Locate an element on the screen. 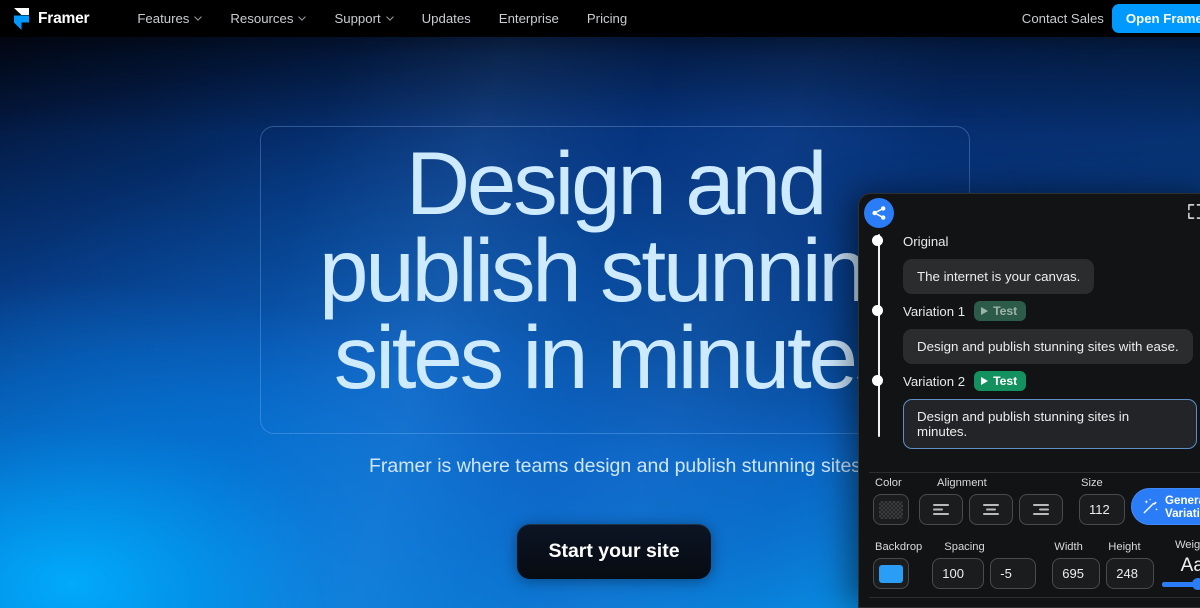  nav-link-resources: Resources is located at coordinates (268, 18).